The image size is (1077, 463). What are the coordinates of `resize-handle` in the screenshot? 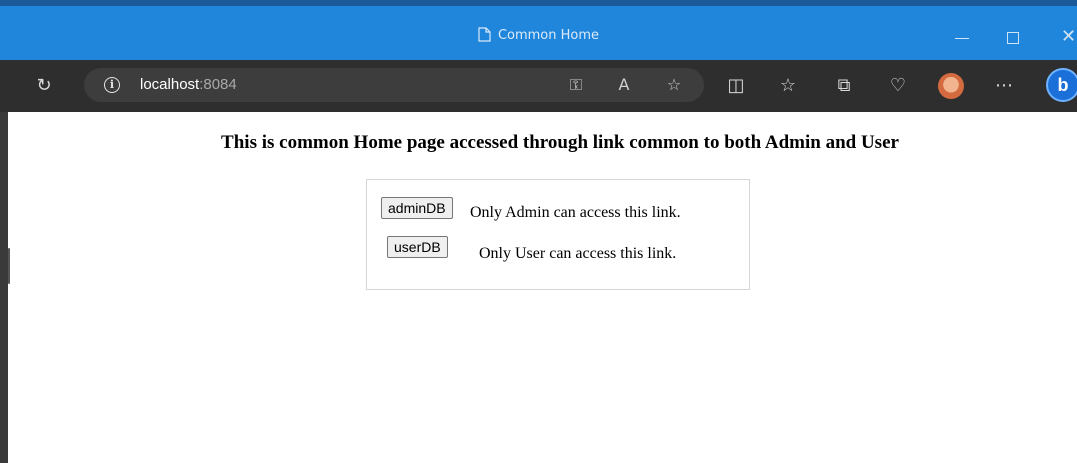 It's located at (9, 266).